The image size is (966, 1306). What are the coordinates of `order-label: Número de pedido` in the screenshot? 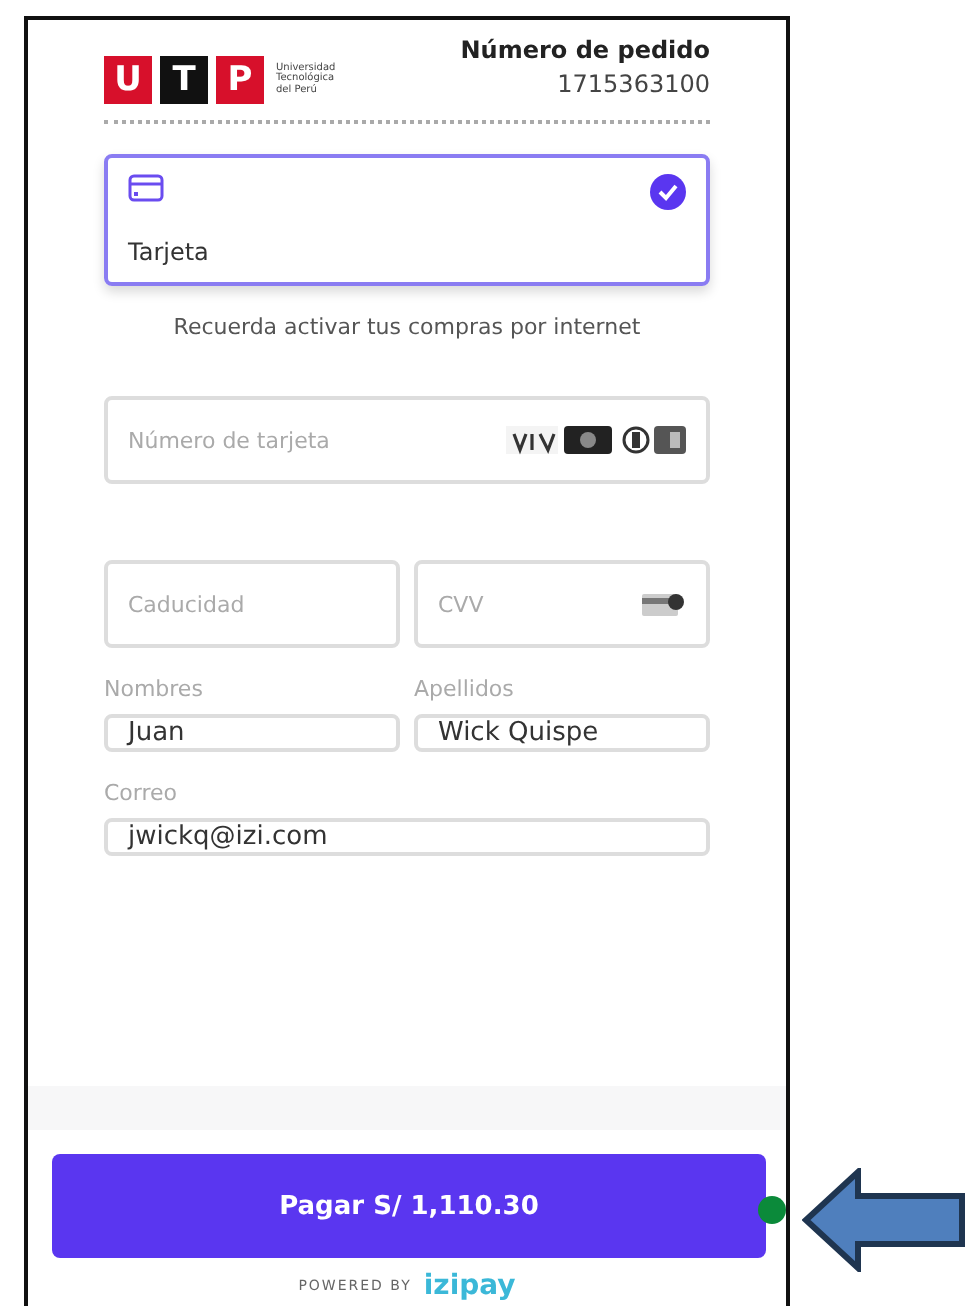 It's located at (585, 50).